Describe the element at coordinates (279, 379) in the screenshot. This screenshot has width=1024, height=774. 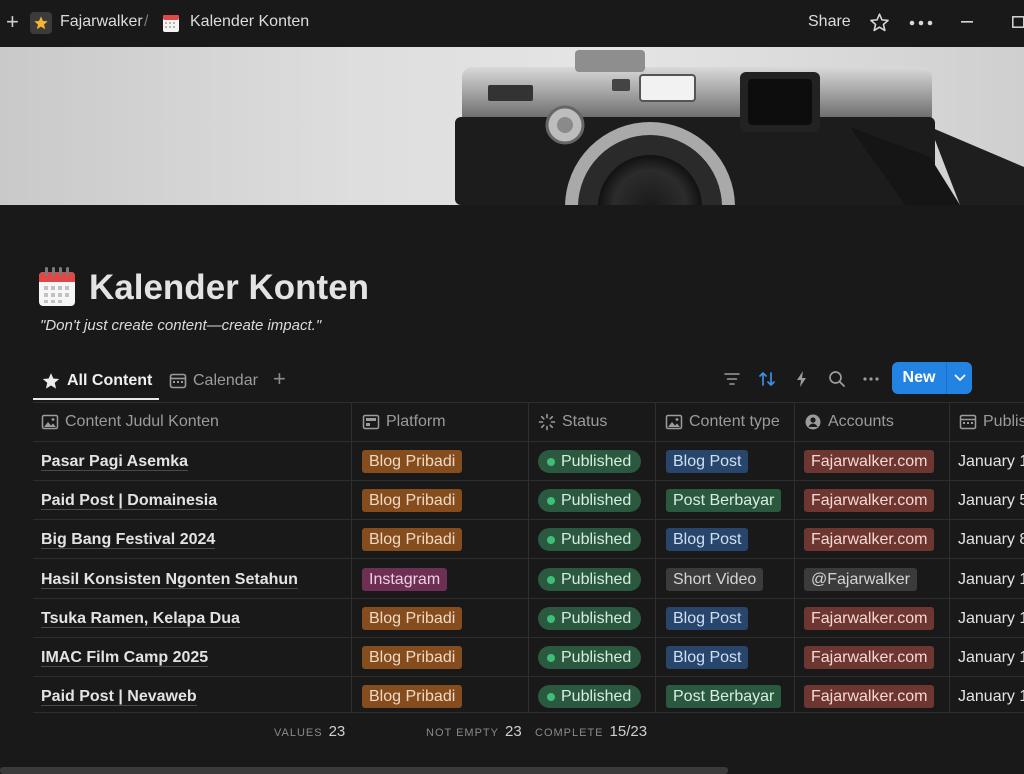
I see `add-view-icon: +` at that location.